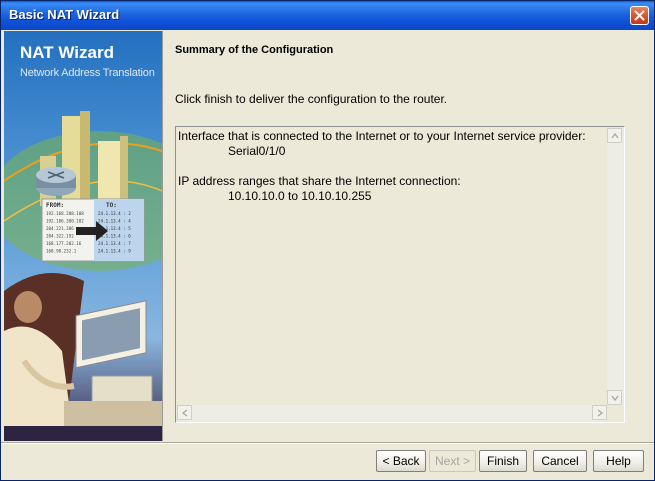 The width and height of the screenshot is (655, 481). Describe the element at coordinates (452, 461) in the screenshot. I see `next-button: Next >` at that location.